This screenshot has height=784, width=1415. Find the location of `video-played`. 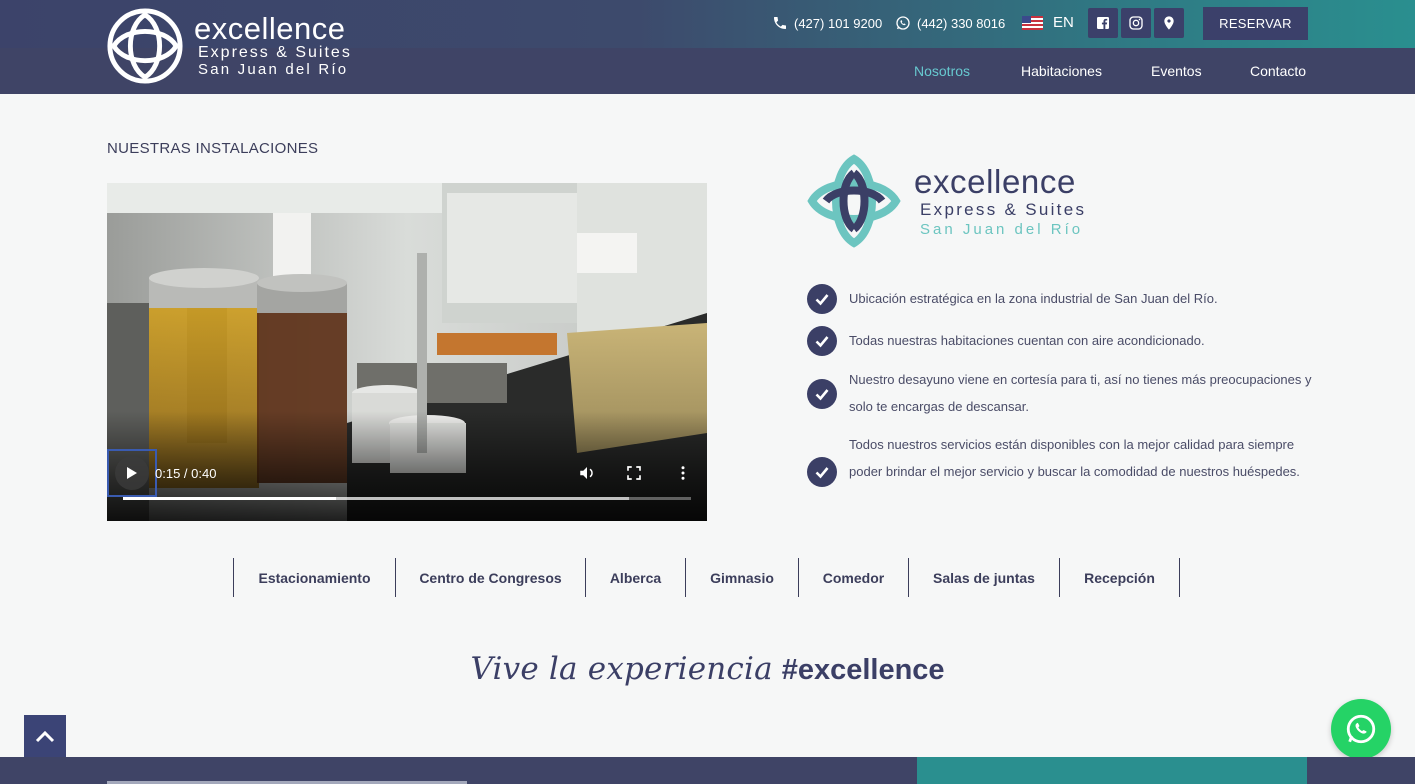

video-played is located at coordinates (229, 498).